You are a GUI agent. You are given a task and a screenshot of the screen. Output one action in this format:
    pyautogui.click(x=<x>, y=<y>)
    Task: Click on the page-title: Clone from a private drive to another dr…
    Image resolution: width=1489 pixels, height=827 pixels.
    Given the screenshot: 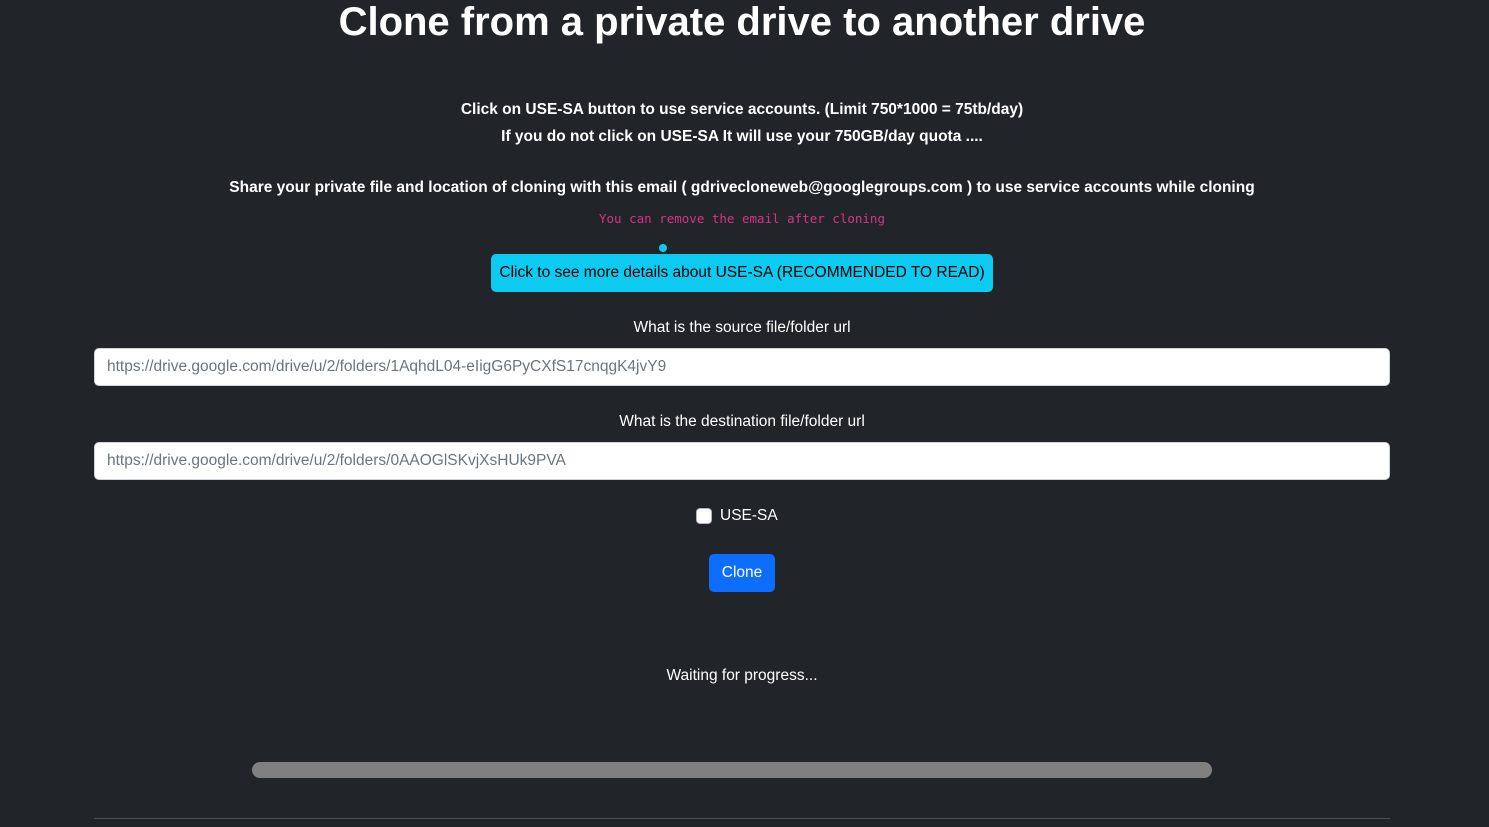 What is the action you would take?
    pyautogui.click(x=742, y=22)
    